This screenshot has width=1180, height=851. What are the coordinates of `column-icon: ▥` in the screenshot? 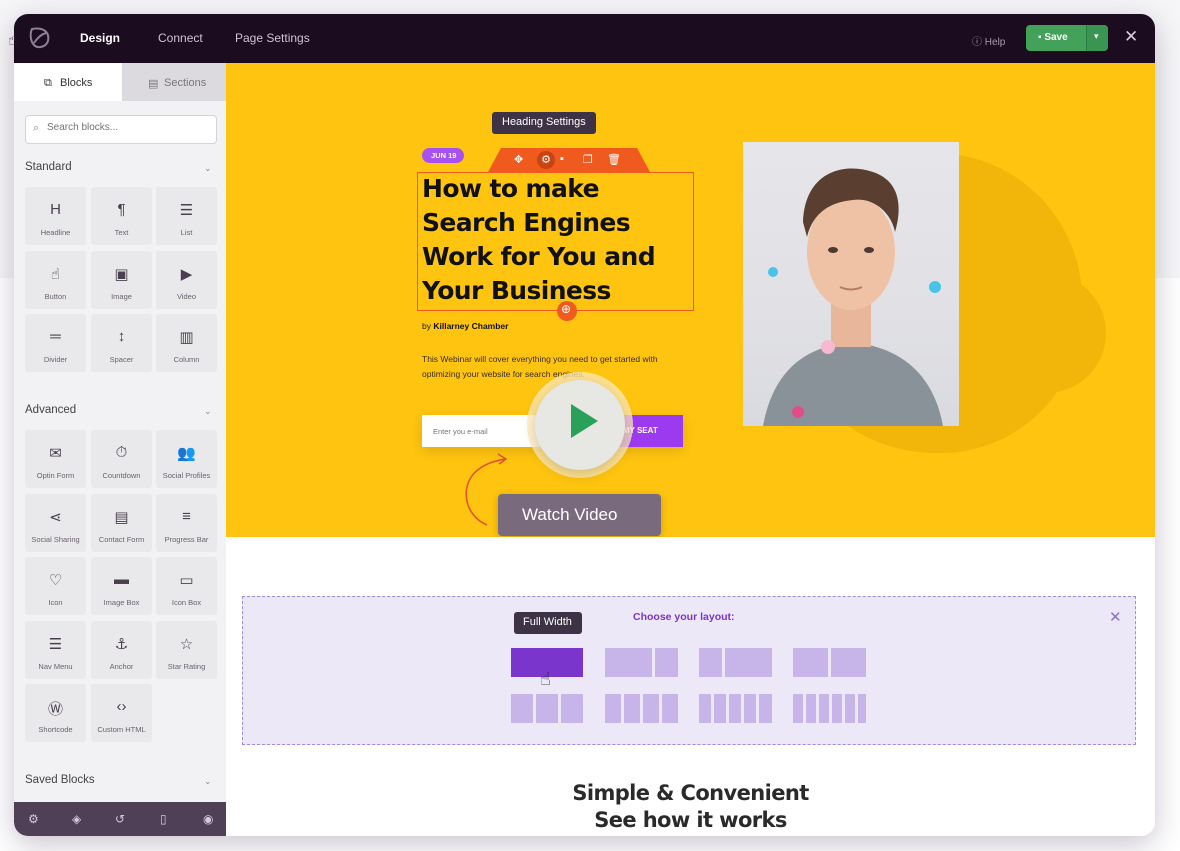 It's located at (186, 337).